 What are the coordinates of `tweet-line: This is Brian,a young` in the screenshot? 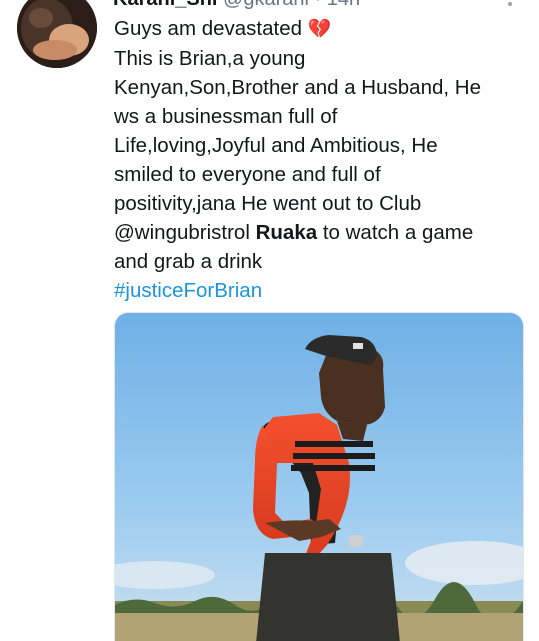 It's located at (210, 58).